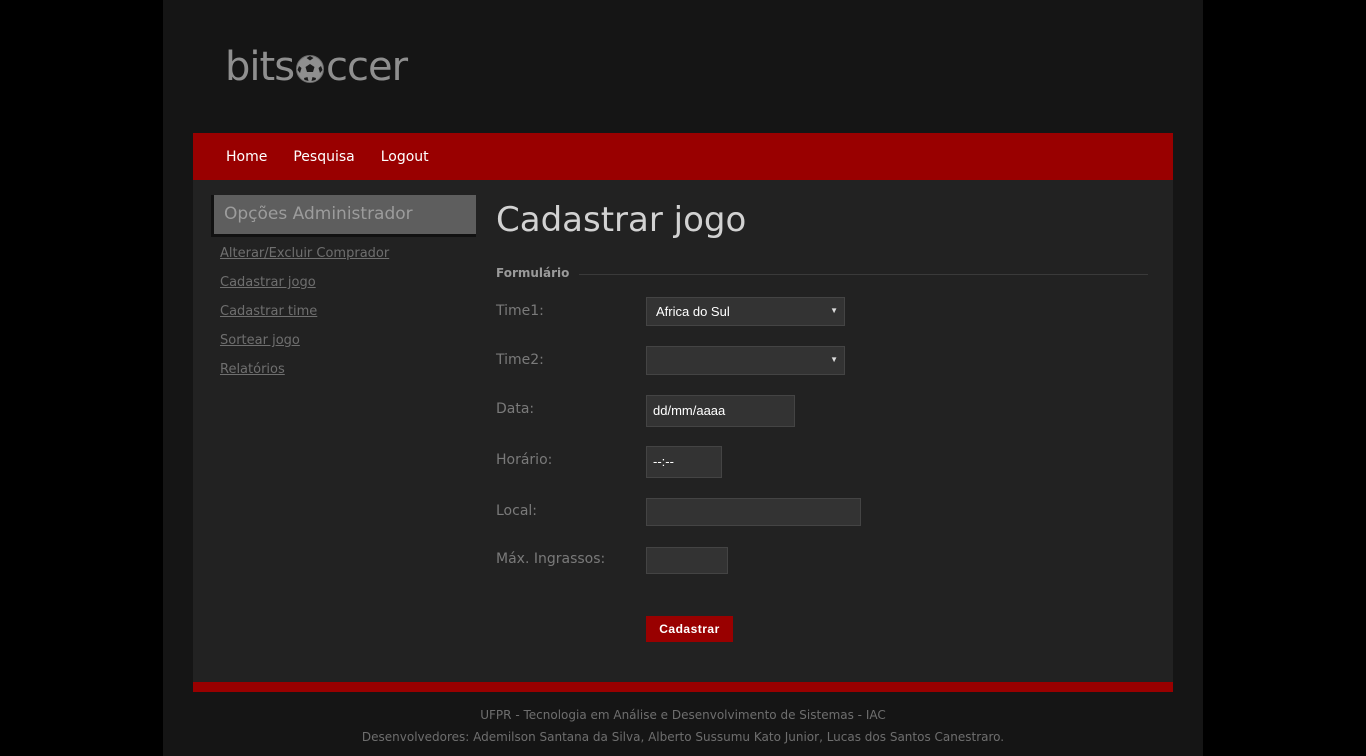 The width and height of the screenshot is (1366, 756). What do you see at coordinates (515, 409) in the screenshot?
I see `data-label: Data:` at bounding box center [515, 409].